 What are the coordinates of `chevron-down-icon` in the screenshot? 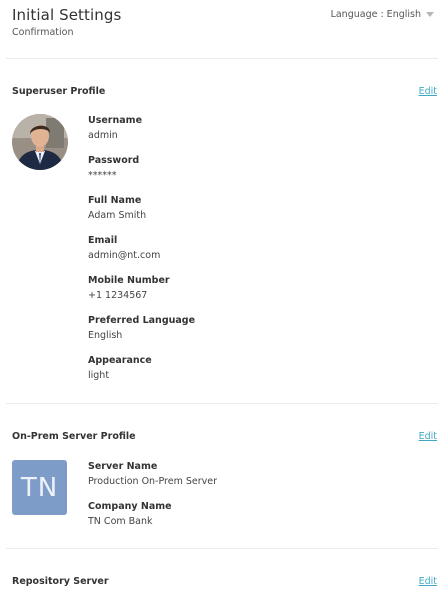 It's located at (430, 14).